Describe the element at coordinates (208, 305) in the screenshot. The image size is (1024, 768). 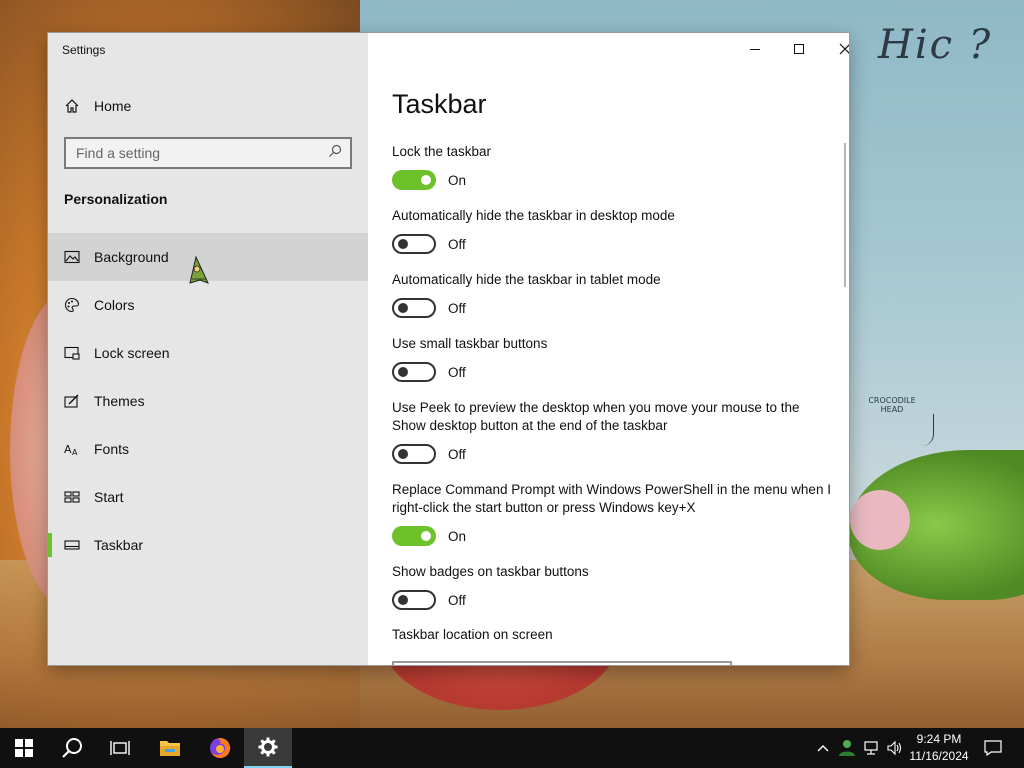
I see `sidebar-item-colors: Colors` at that location.